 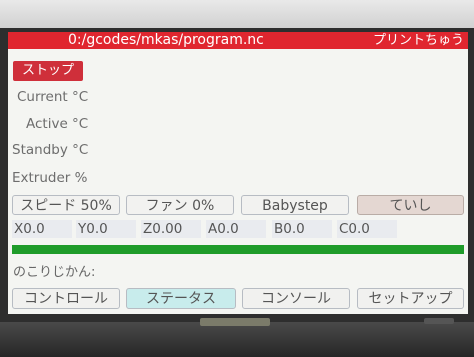 What do you see at coordinates (53, 97) in the screenshot?
I see `current-temp-label: Current °C` at bounding box center [53, 97].